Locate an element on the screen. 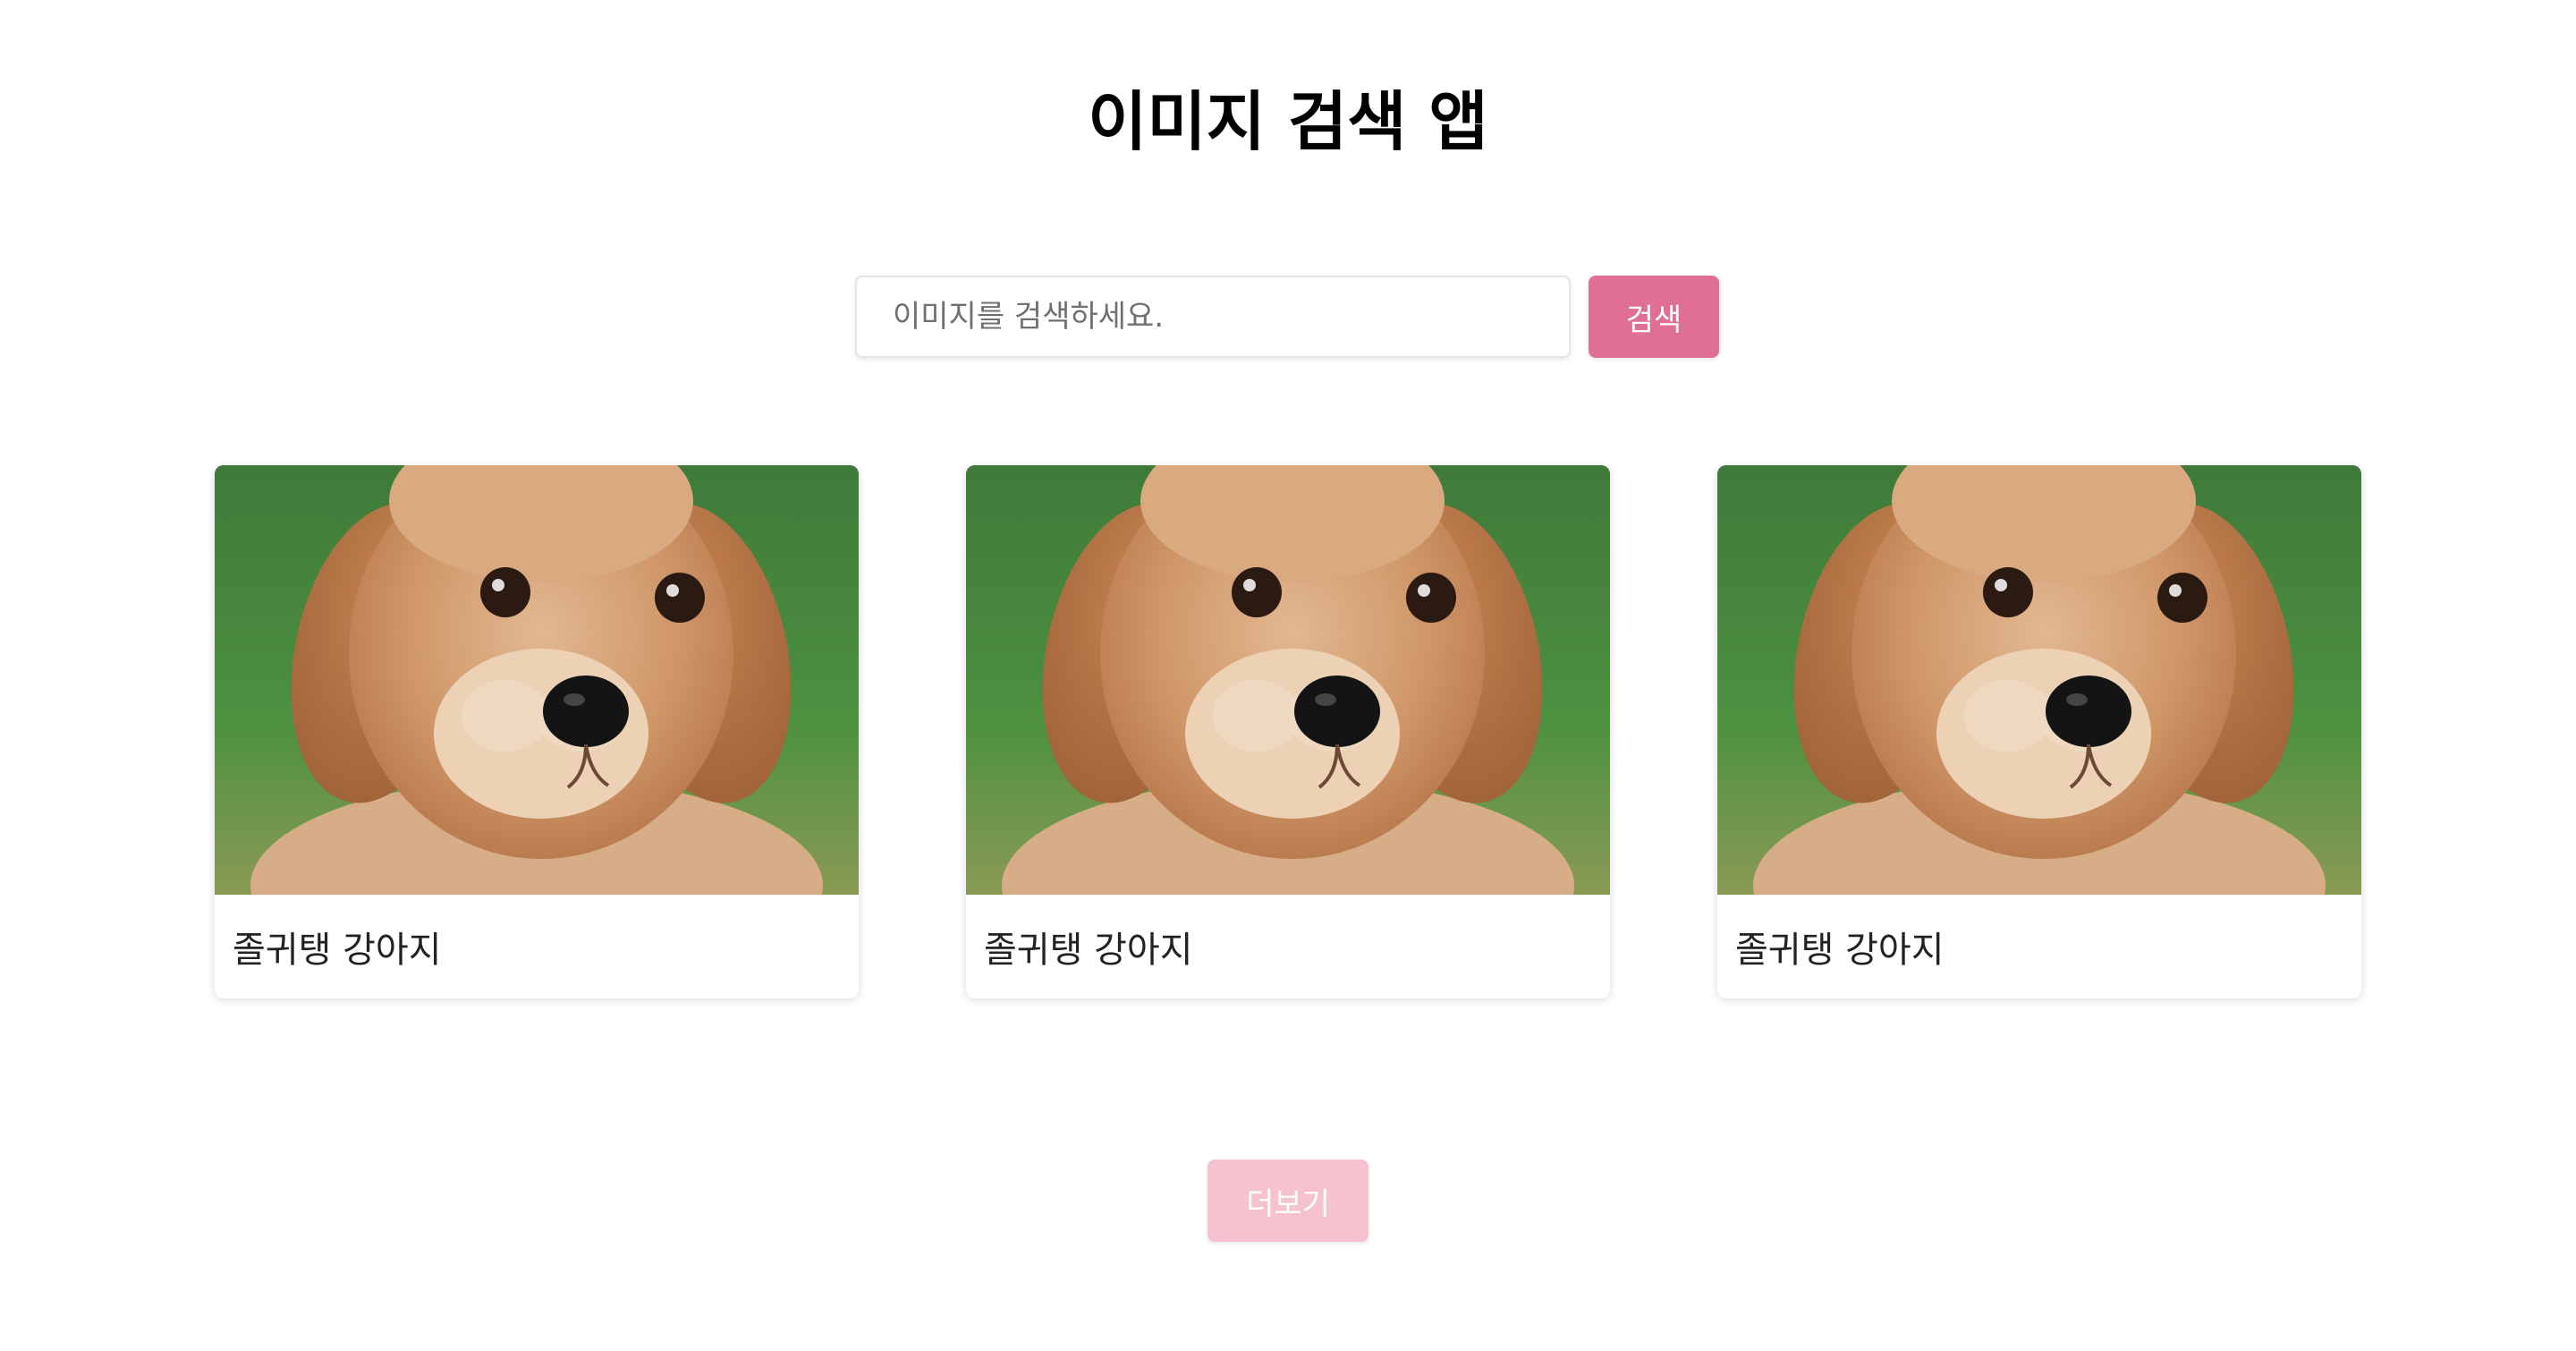  search-input is located at coordinates (1213, 317).